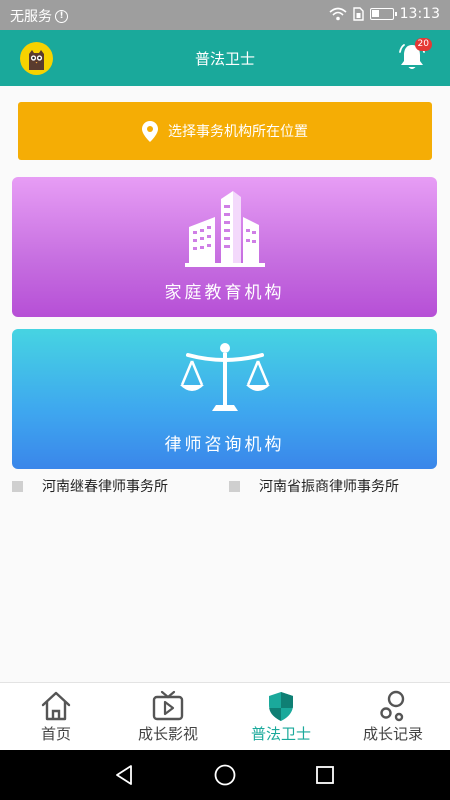 This screenshot has width=450, height=800. I want to click on firm-item: 河南继春律师事务所, so click(90, 486).